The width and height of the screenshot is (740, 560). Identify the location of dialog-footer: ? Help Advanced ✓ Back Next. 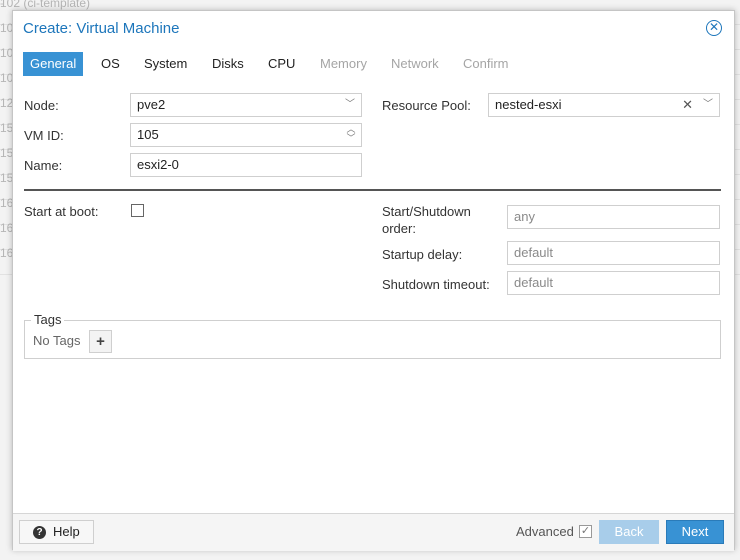
(373, 532).